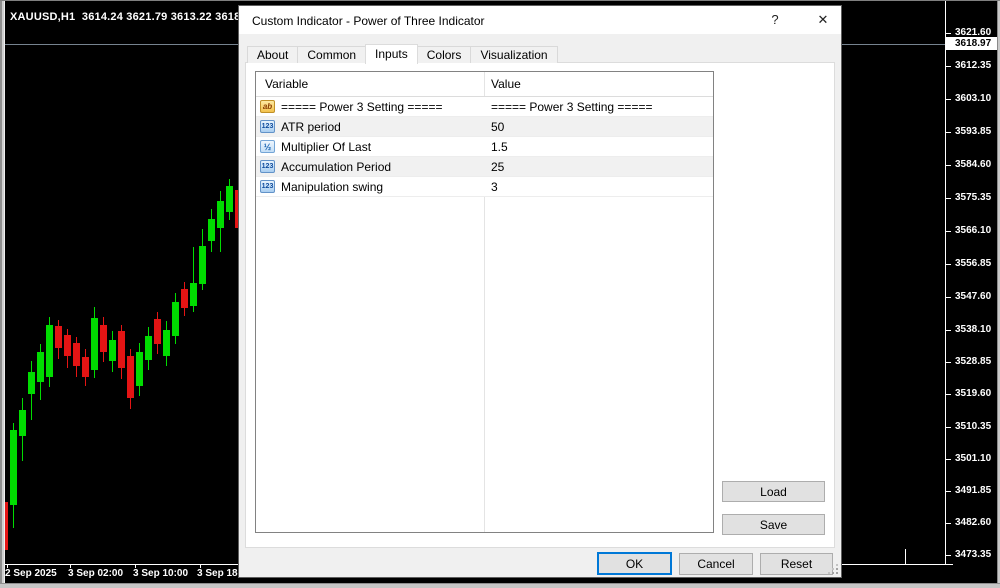 The width and height of the screenshot is (1000, 588). Describe the element at coordinates (775, 20) in the screenshot. I see `help-button: ?` at that location.